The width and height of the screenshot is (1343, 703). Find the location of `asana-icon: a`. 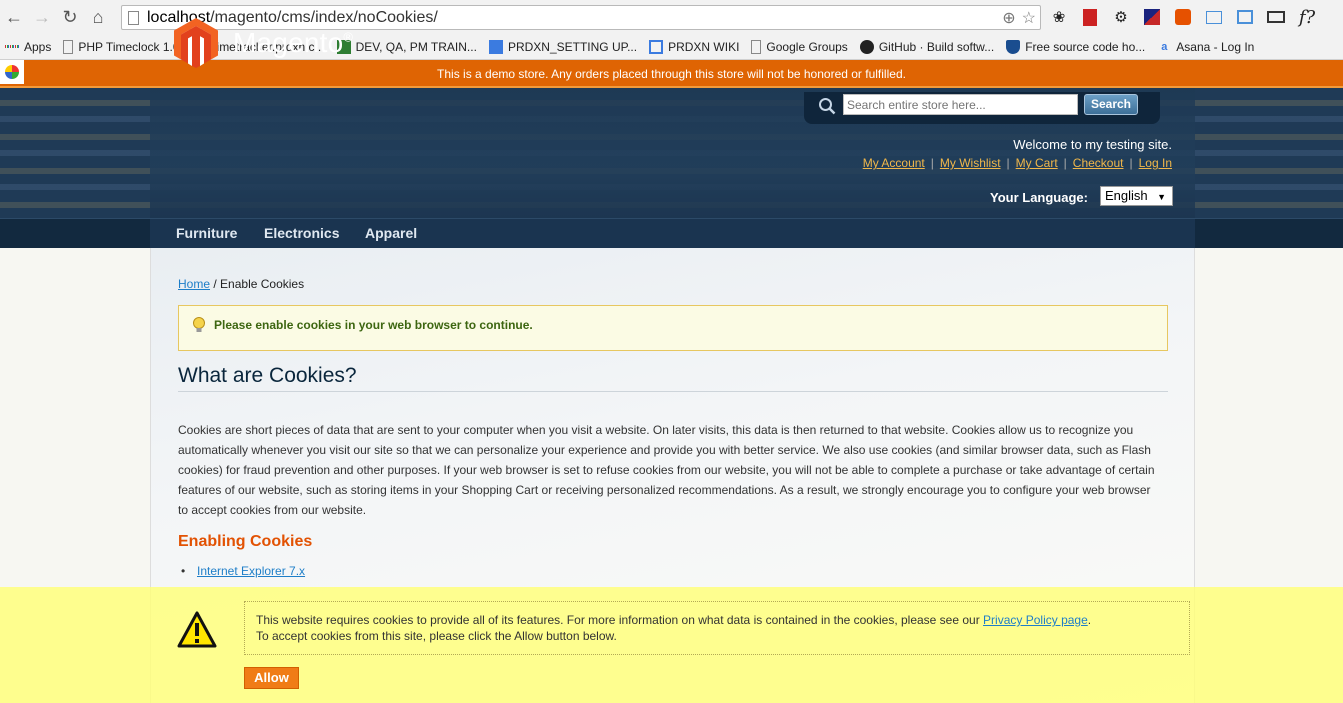

asana-icon: a is located at coordinates (1164, 46).